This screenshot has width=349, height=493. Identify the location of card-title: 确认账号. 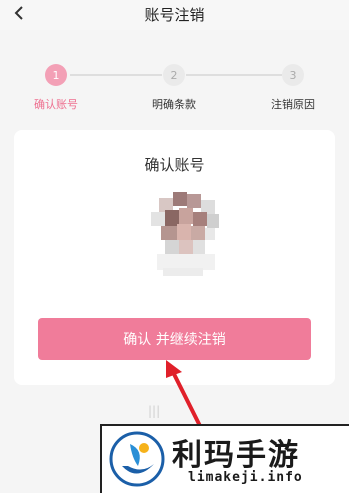
(174, 165).